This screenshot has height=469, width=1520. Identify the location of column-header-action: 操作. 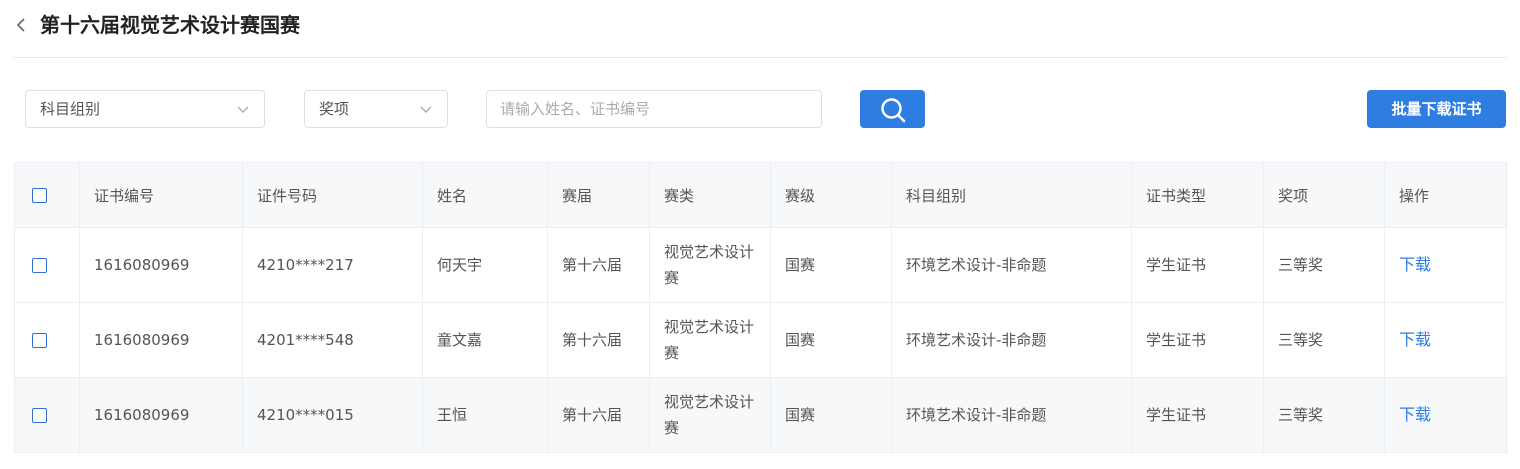
(1445, 195).